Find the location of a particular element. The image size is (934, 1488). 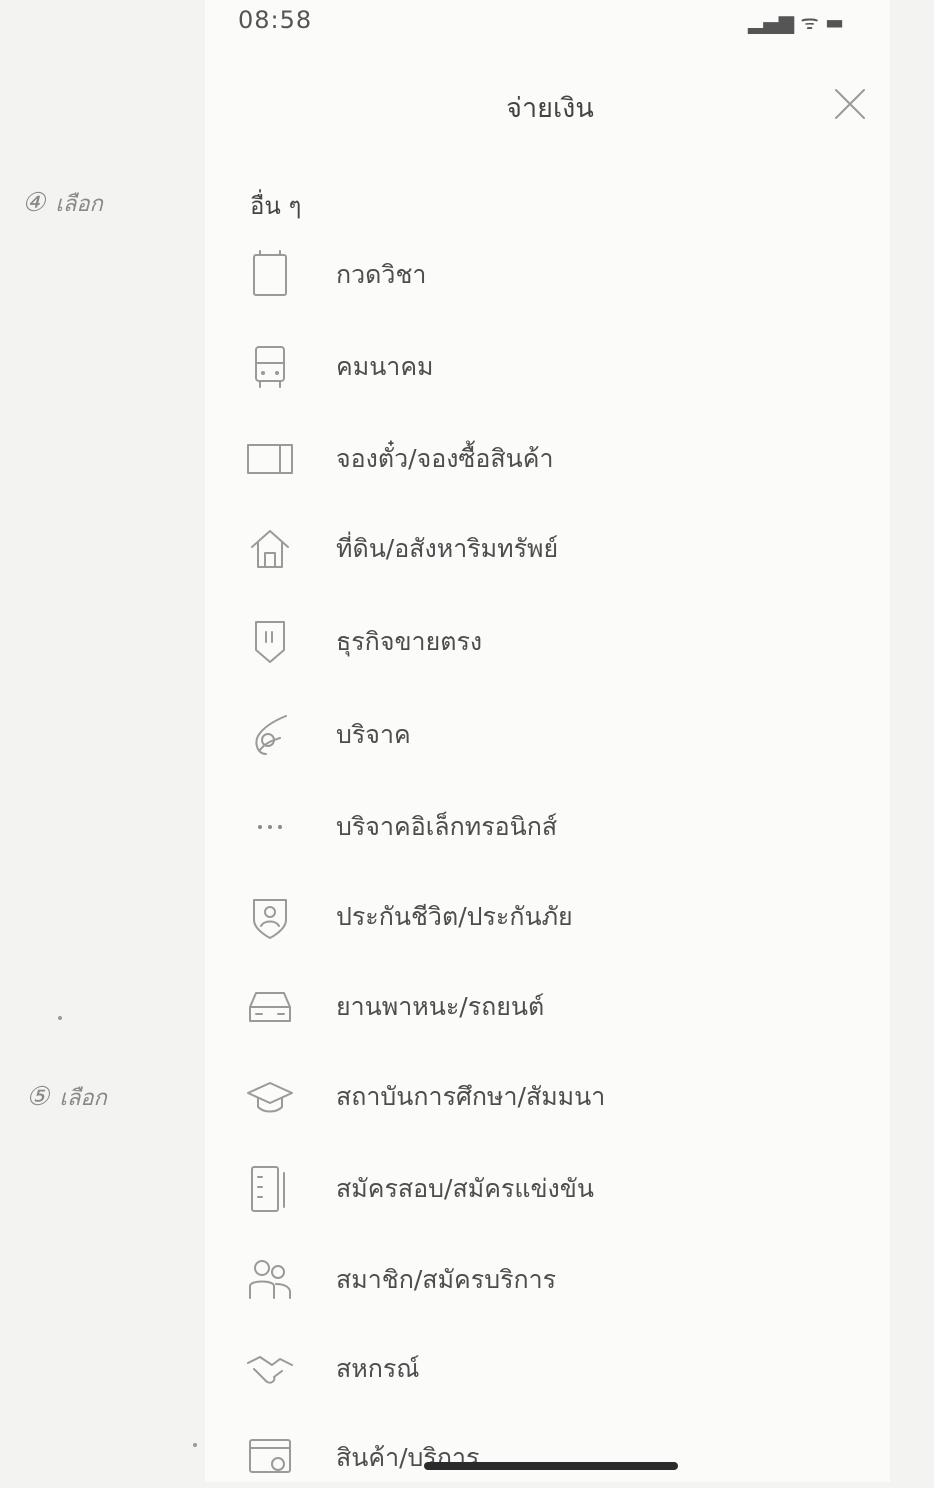

handwritten-note: ⑤ เลือก is located at coordinates (66, 1097).